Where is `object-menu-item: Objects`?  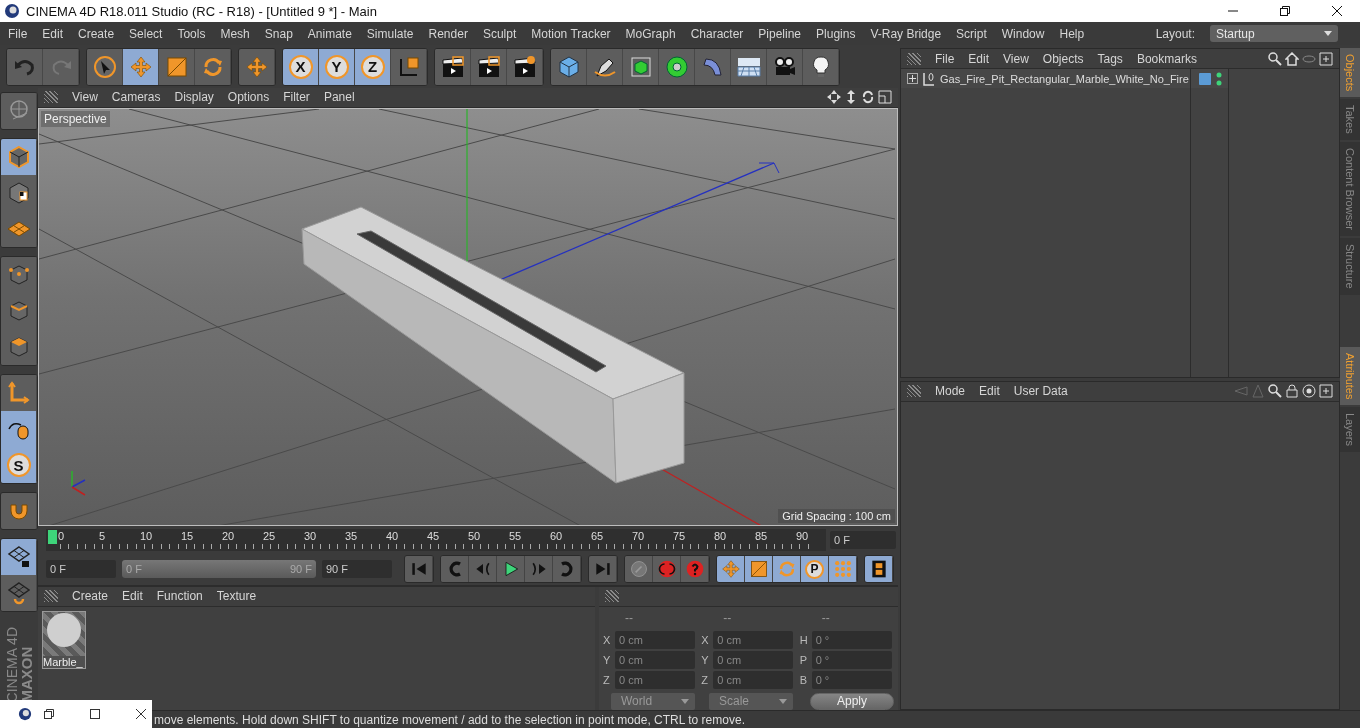
object-menu-item: Objects is located at coordinates (1063, 58).